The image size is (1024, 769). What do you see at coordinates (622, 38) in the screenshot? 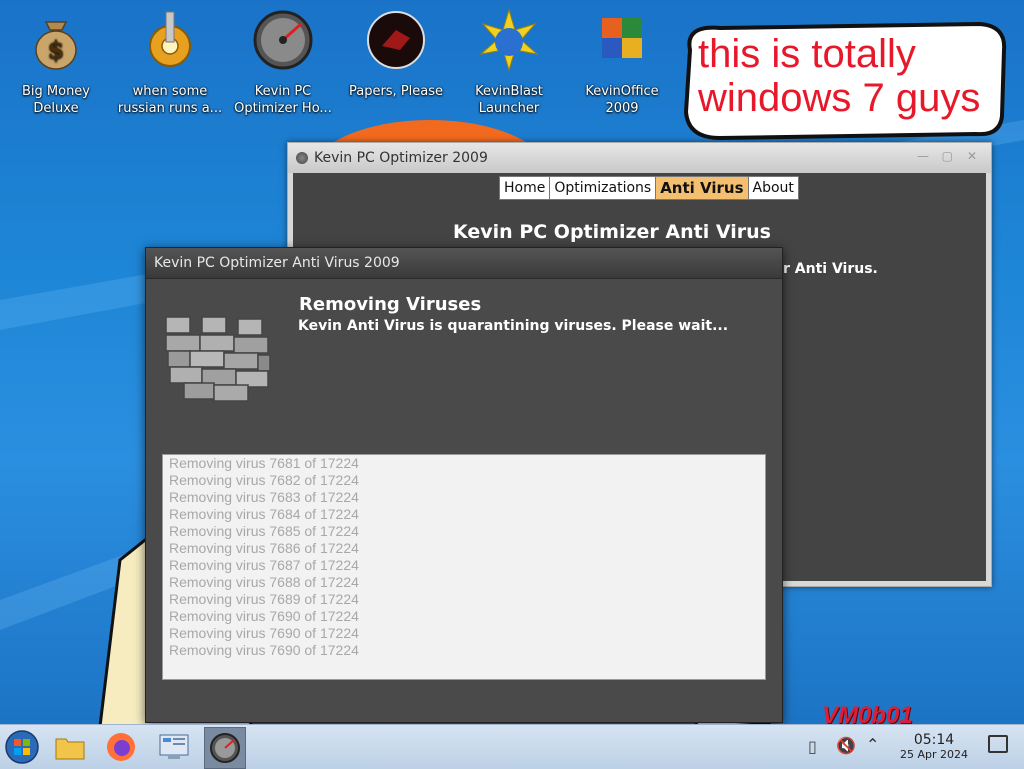
I see `office-icon` at bounding box center [622, 38].